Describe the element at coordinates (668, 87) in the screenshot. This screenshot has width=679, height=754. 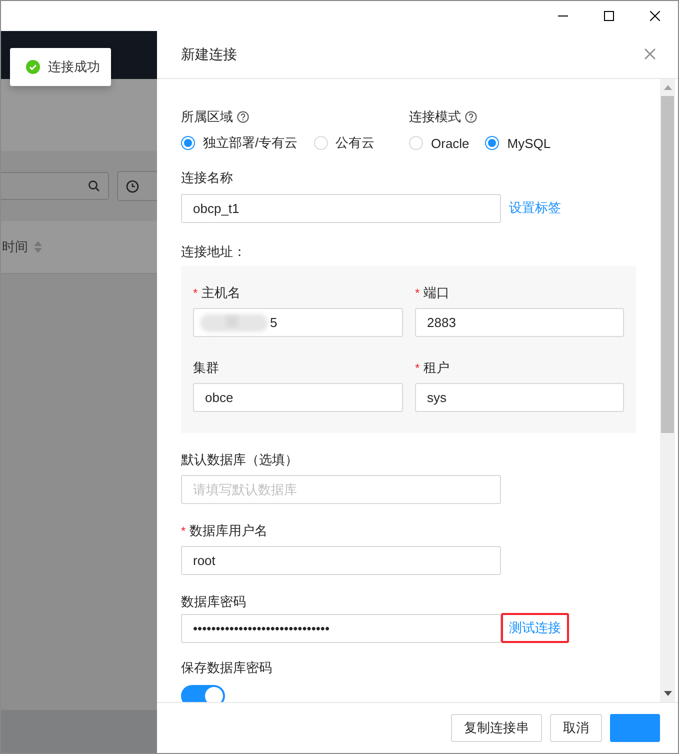
I see `scroll-up-icon` at that location.